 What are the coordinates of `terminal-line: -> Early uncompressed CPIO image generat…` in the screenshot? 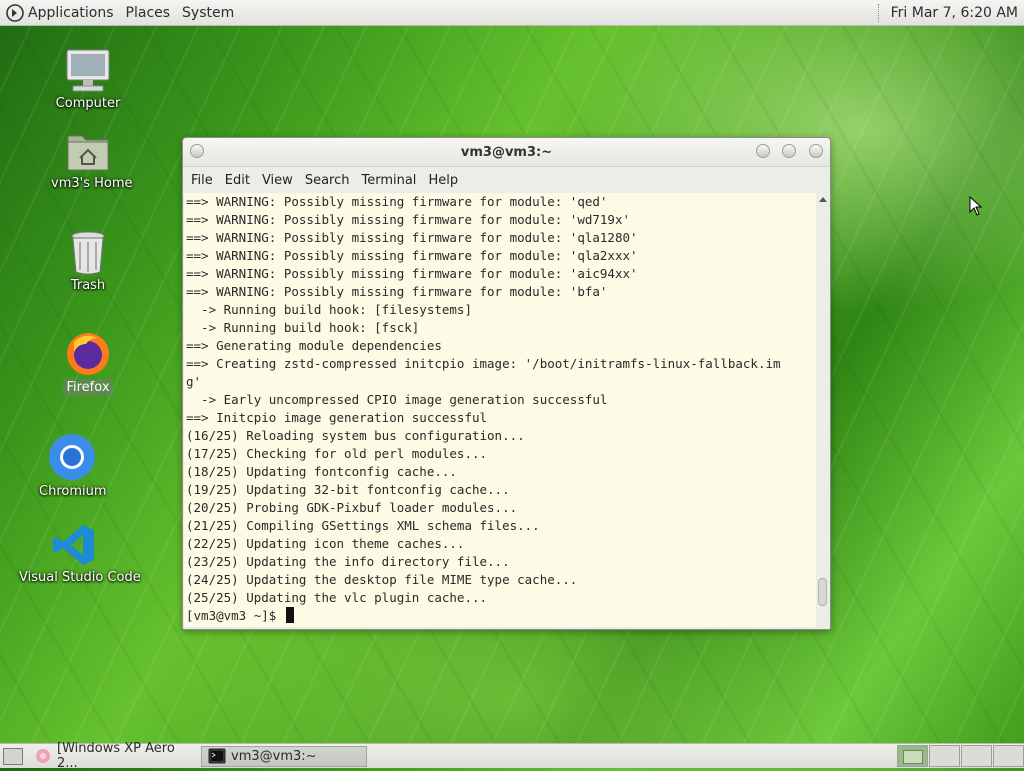 It's located at (397, 399).